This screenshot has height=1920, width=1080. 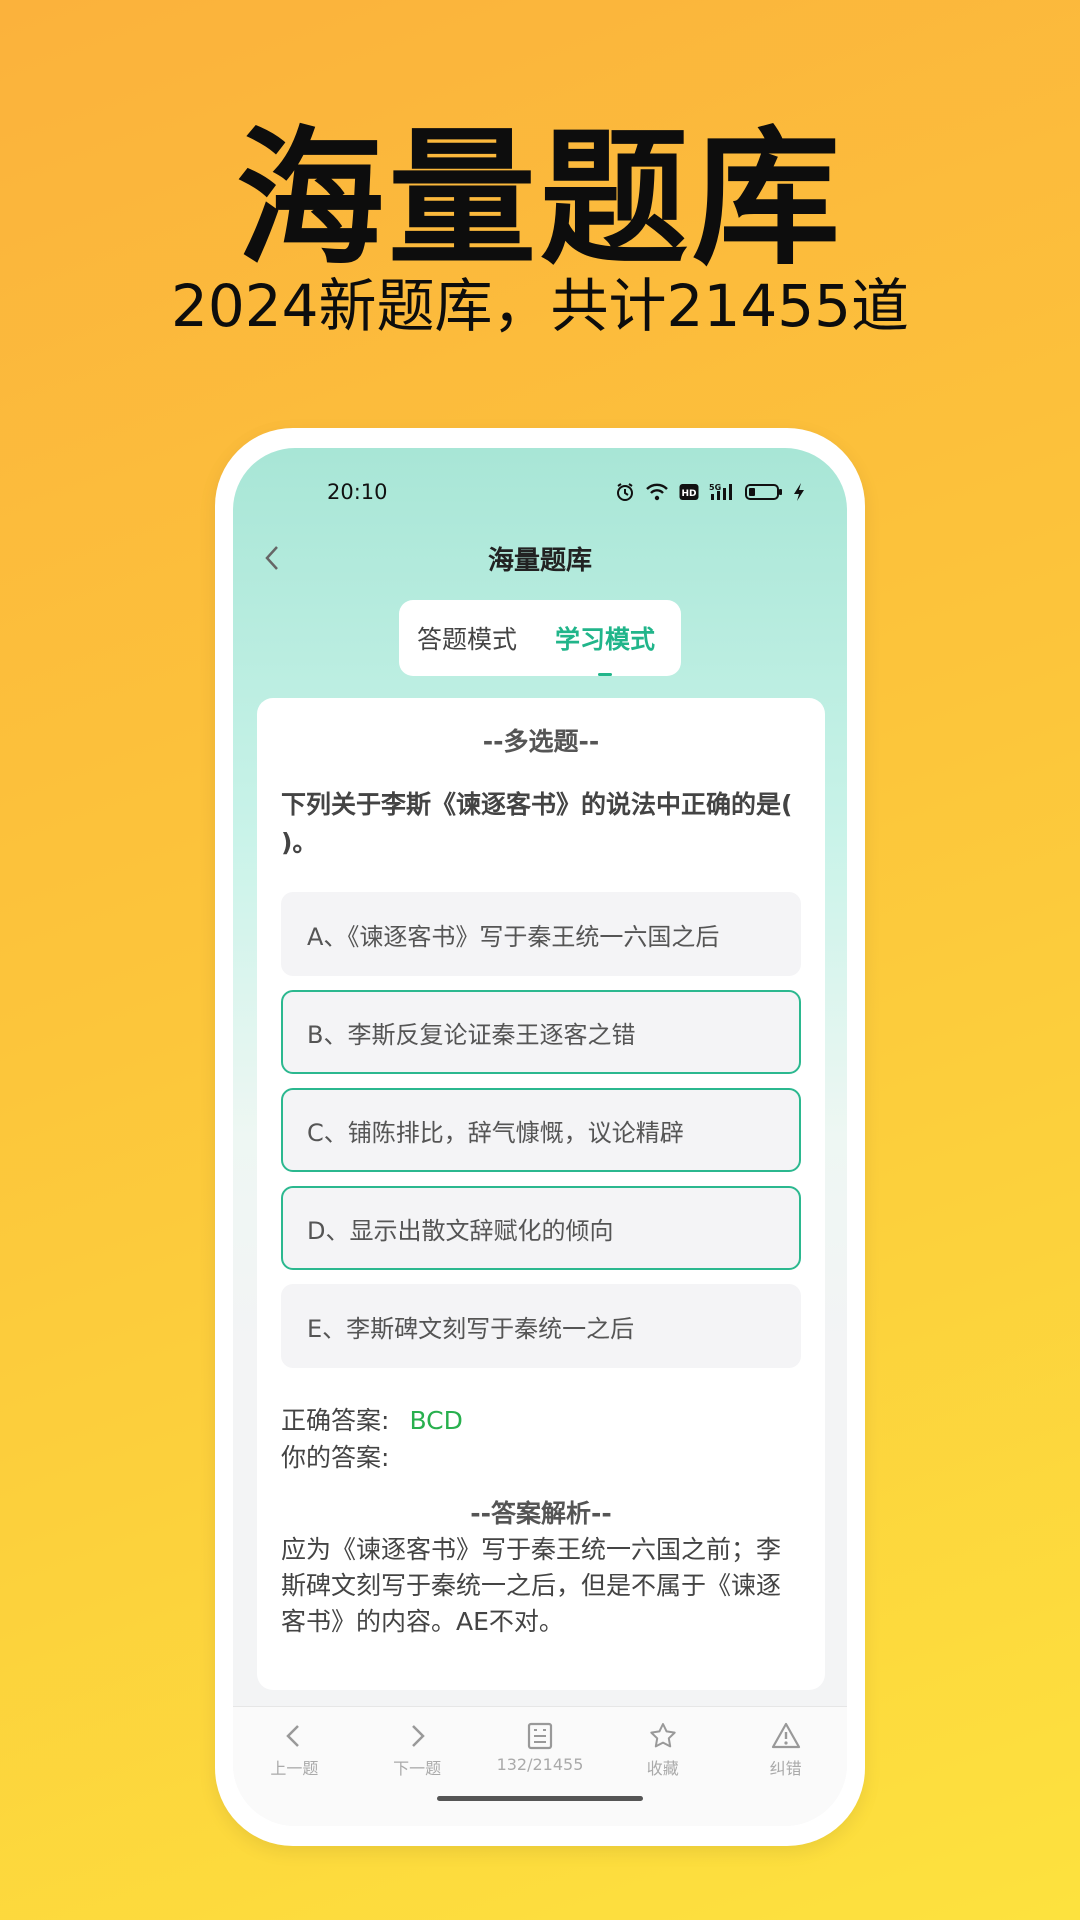 What do you see at coordinates (294, 1750) in the screenshot?
I see `prev-question-button: 上一题` at bounding box center [294, 1750].